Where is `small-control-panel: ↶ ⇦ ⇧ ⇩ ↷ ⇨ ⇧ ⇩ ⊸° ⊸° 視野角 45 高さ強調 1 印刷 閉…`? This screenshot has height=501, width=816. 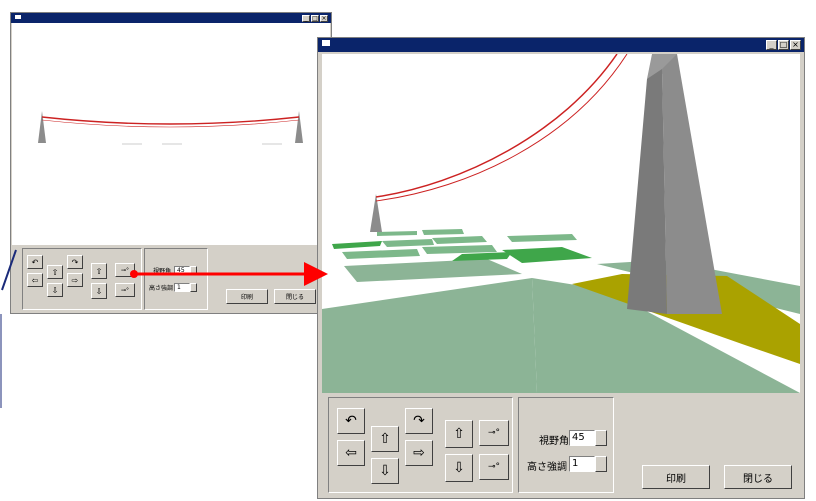
small-control-panel: ↶ ⇦ ⇧ ⇩ ↷ ⇨ ⇧ ⇩ ⊸° ⊸° 視野角 45 高さ強調 1 印刷 閉… is located at coordinates (171, 279).